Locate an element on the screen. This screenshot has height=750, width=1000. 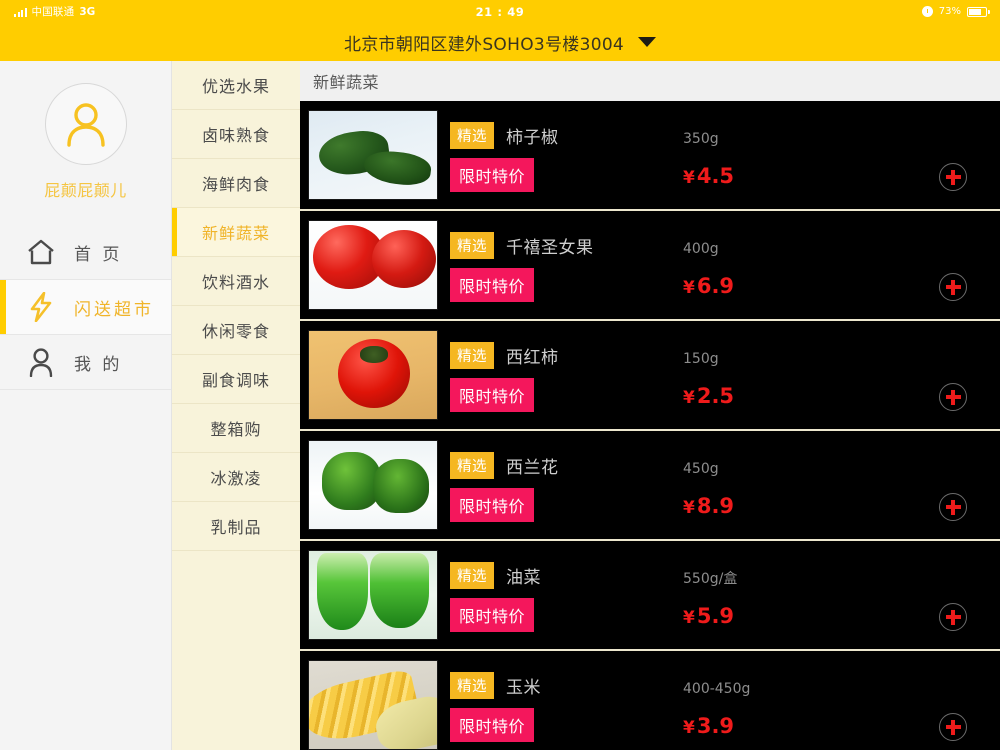
category-item: 冰激凌 is located at coordinates (236, 477).